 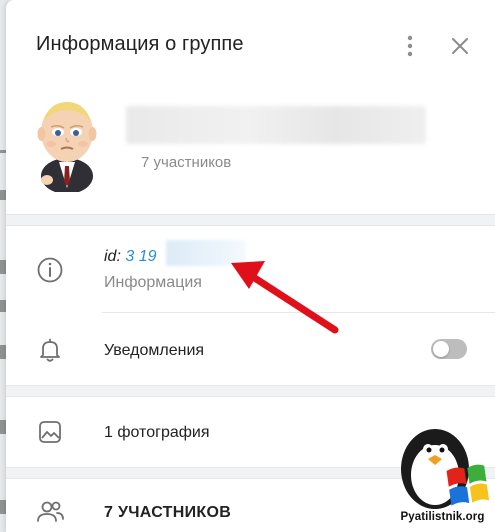 I want to click on penguin-logo, so click(x=445, y=469).